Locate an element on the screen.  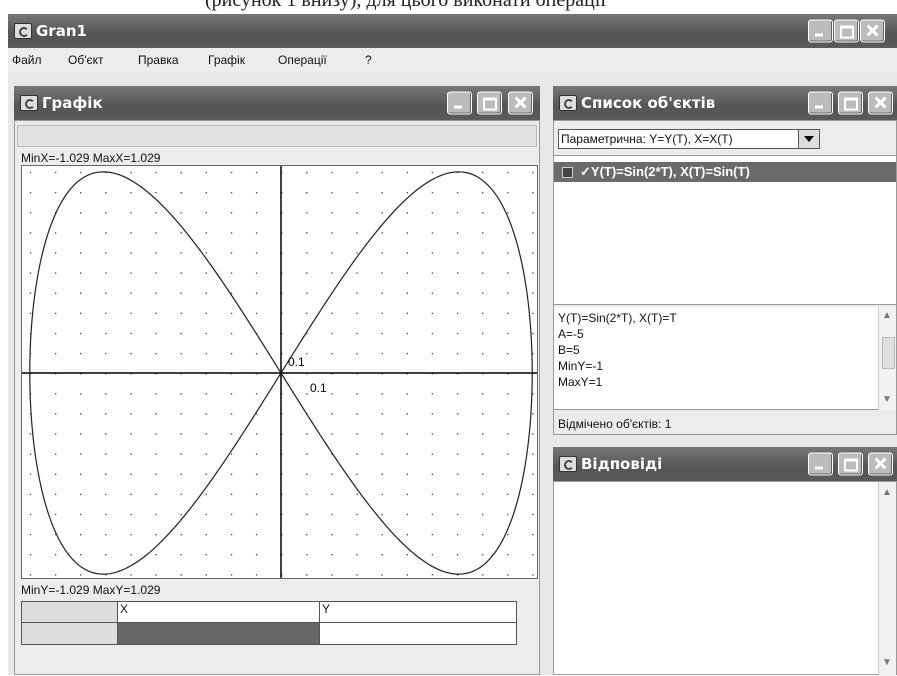
menu-help: ? is located at coordinates (368, 60).